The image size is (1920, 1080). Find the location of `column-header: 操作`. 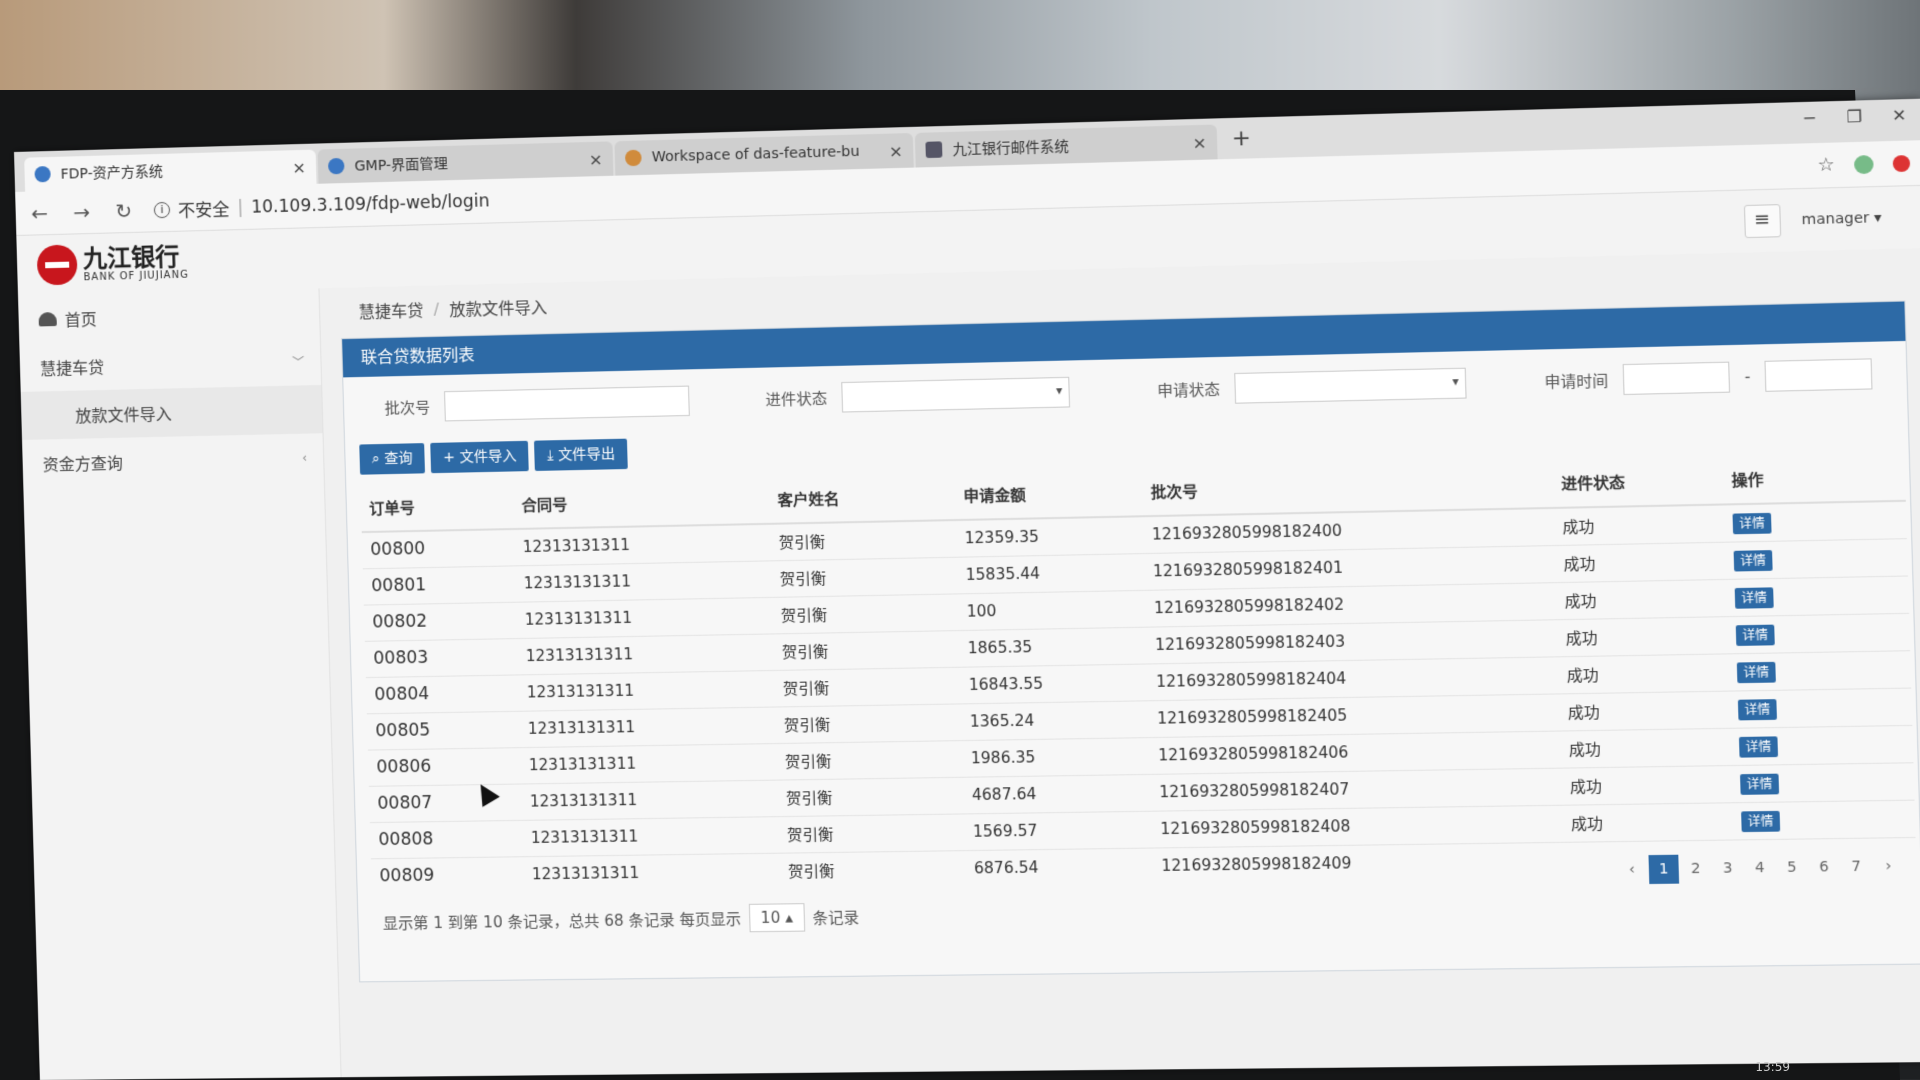

column-header: 操作 is located at coordinates (1813, 478).